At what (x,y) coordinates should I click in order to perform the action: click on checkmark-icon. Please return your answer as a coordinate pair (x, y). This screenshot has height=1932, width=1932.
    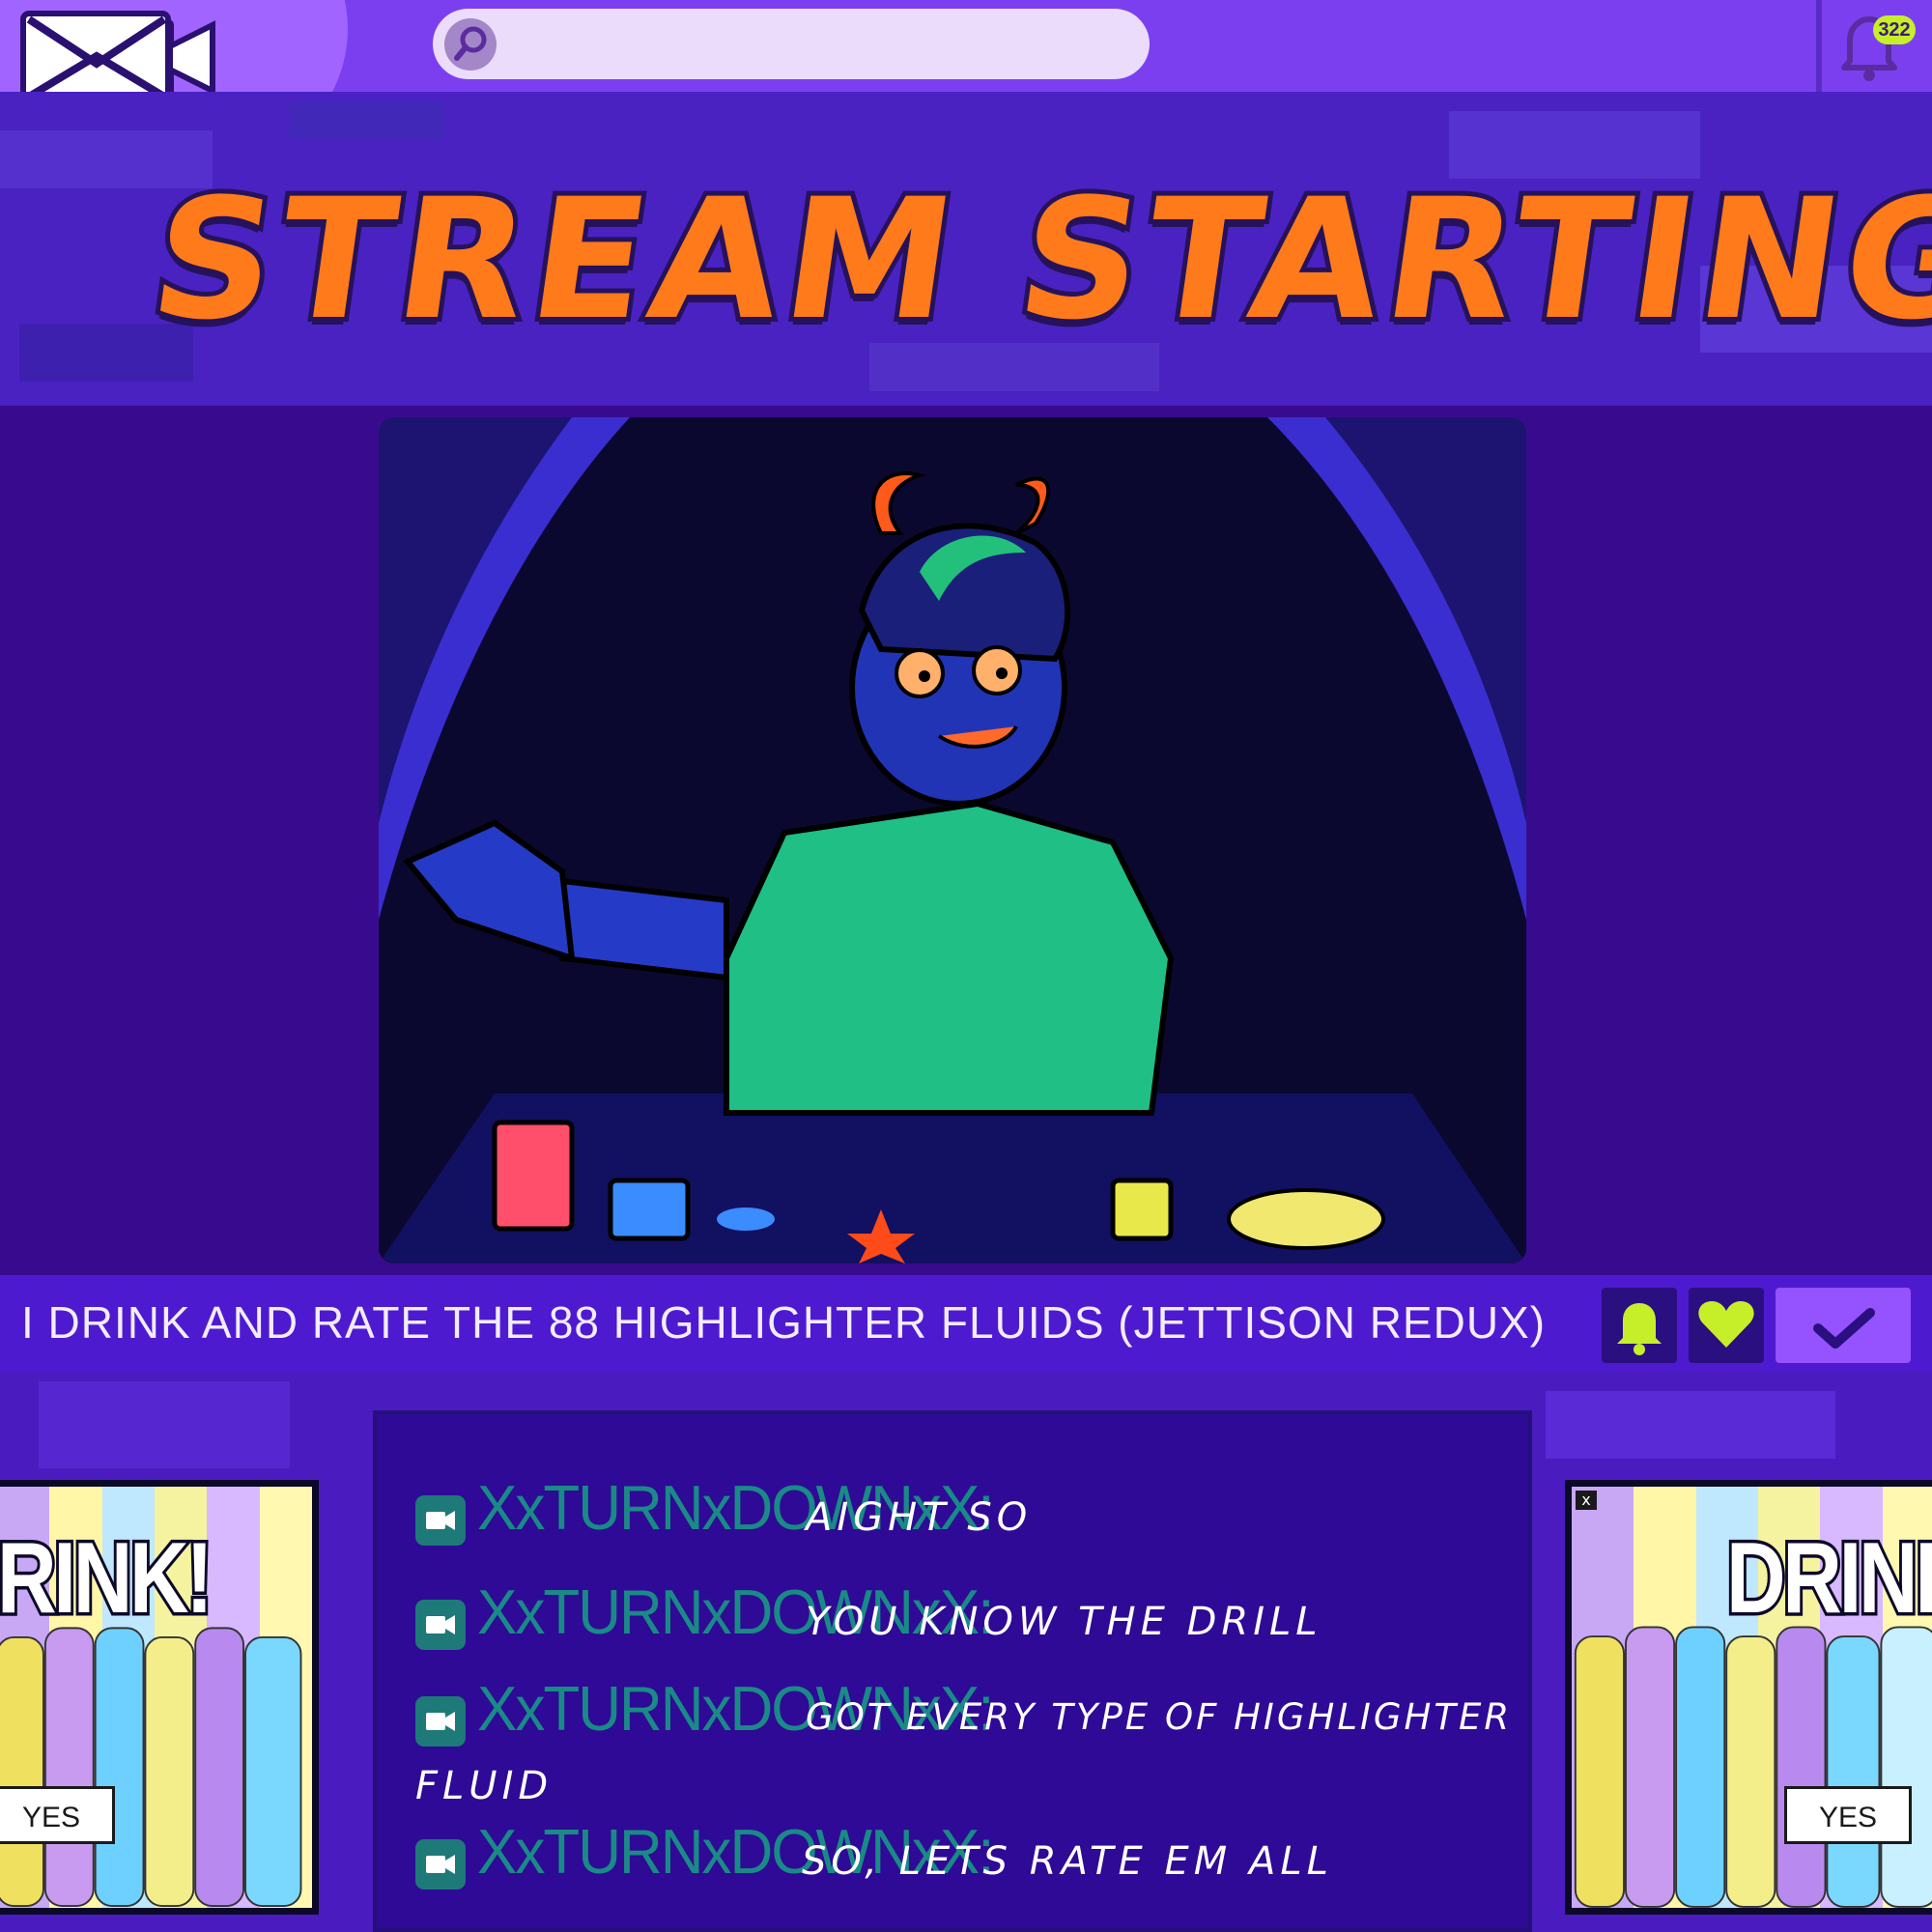
    Looking at the image, I should click on (1844, 1328).